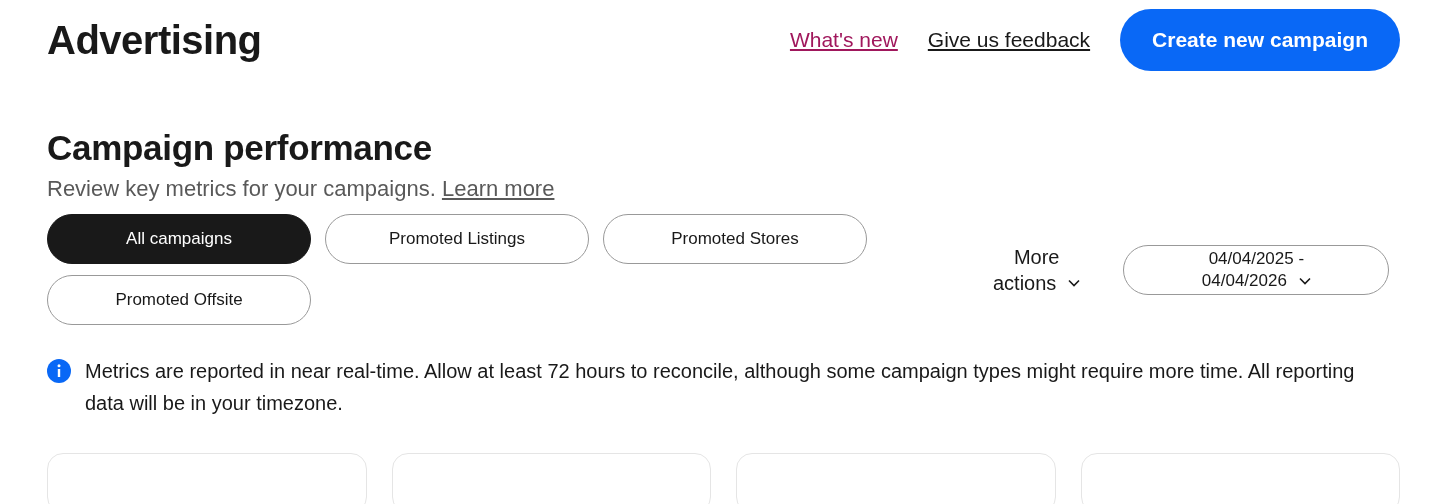 This screenshot has width=1433, height=504. I want to click on create-campaign-button: Create new campaign, so click(1260, 40).